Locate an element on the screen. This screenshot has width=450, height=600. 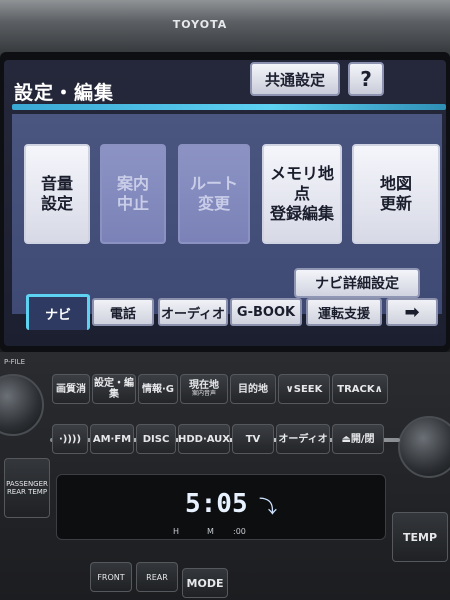
display-off-button: 画質消 is located at coordinates (71, 389).